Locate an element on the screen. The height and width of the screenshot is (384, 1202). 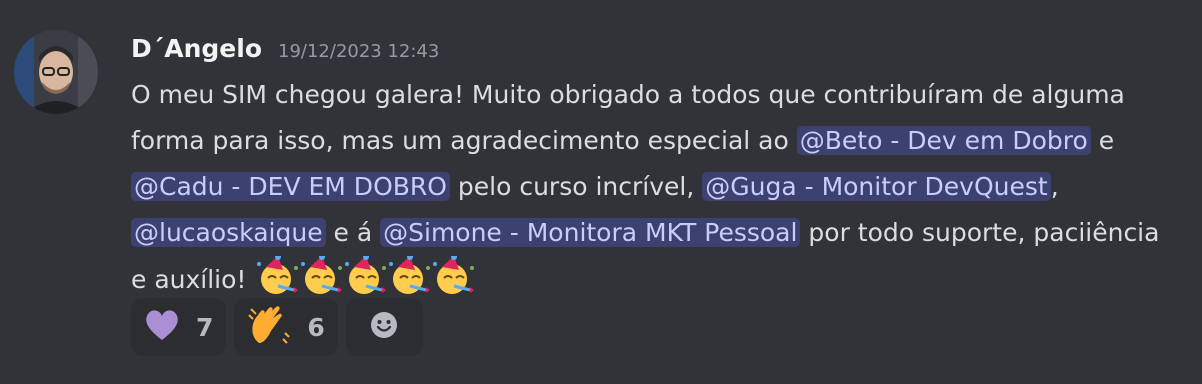
party-emoji-group is located at coordinates (366, 275).